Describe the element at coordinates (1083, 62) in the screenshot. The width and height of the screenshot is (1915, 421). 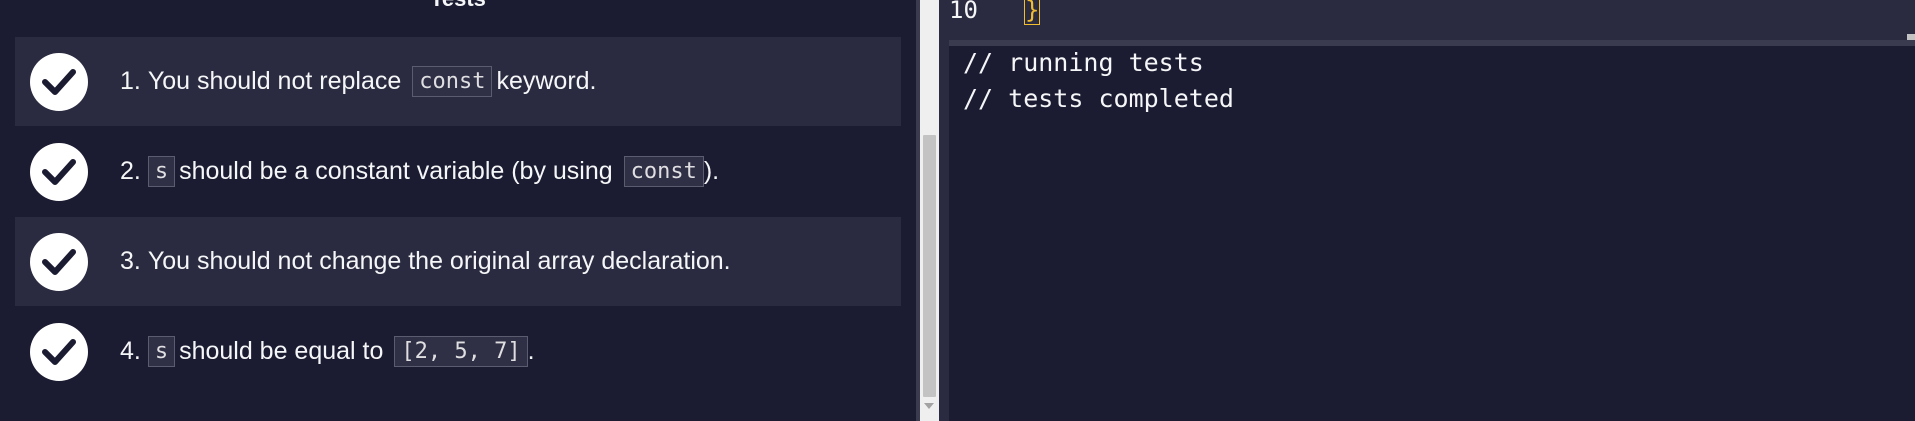
I see `console-line: // running tests` at that location.